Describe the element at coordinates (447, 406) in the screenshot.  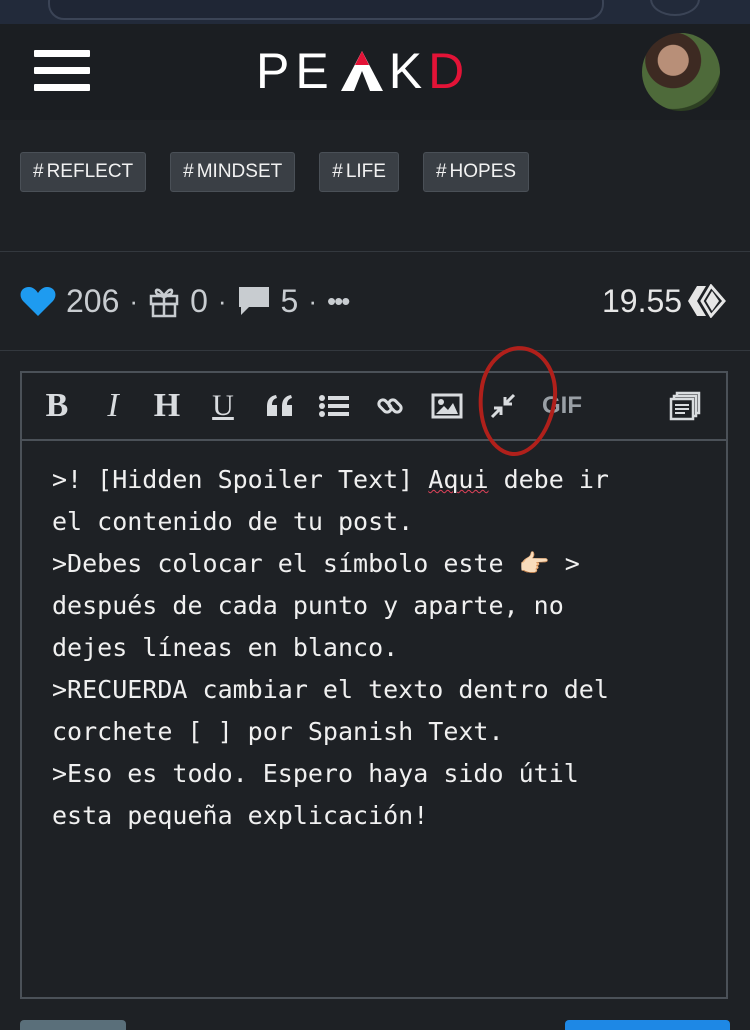
I see `image-icon` at that location.